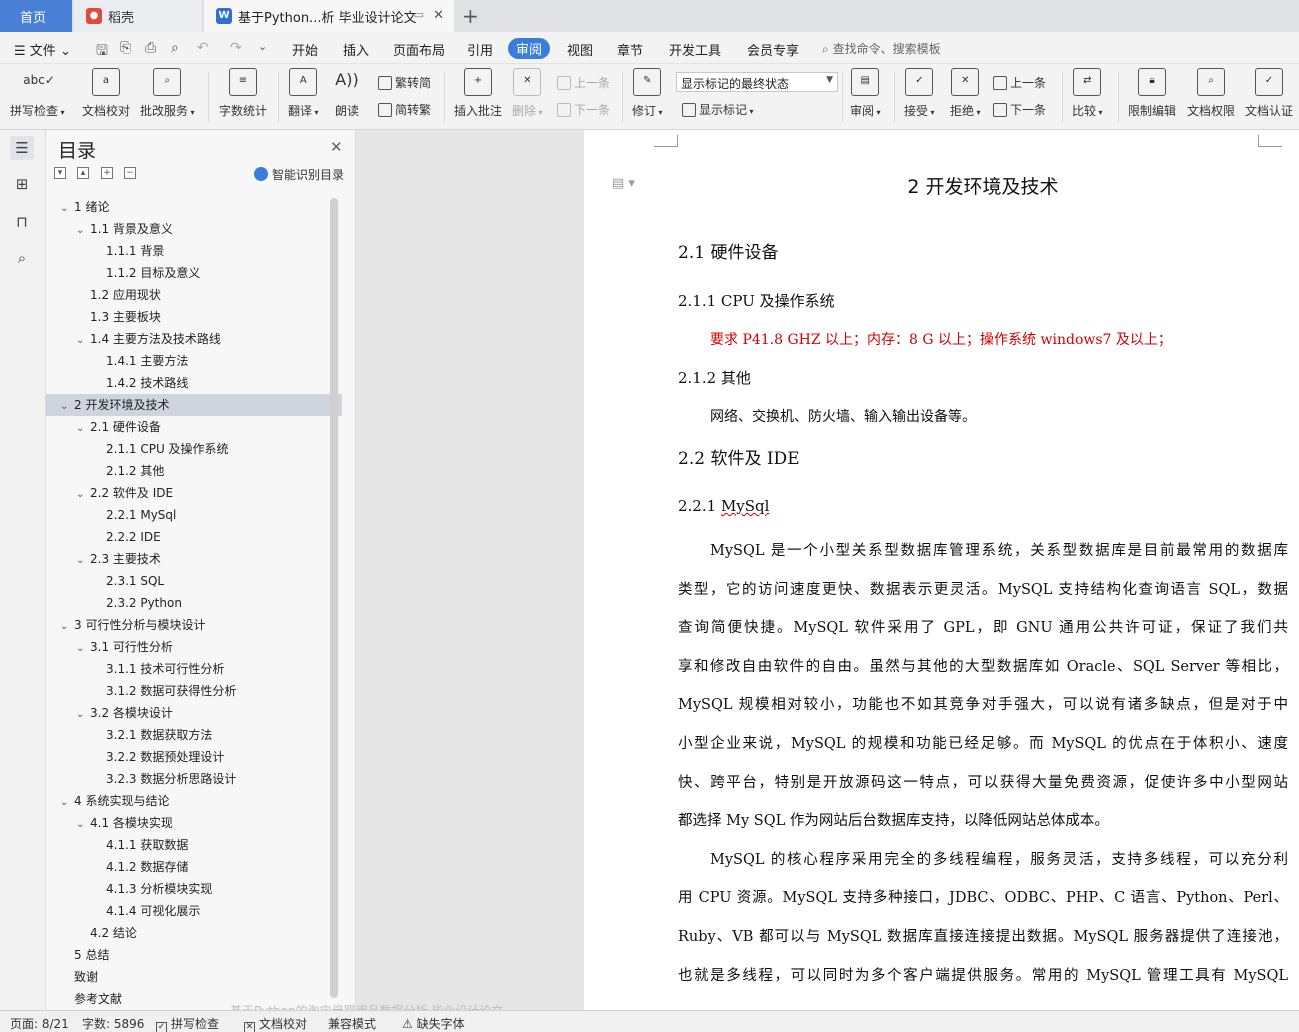 The height and width of the screenshot is (1032, 1299). What do you see at coordinates (347, 93) in the screenshot?
I see `read-aloud-button: A)) 朗读` at bounding box center [347, 93].